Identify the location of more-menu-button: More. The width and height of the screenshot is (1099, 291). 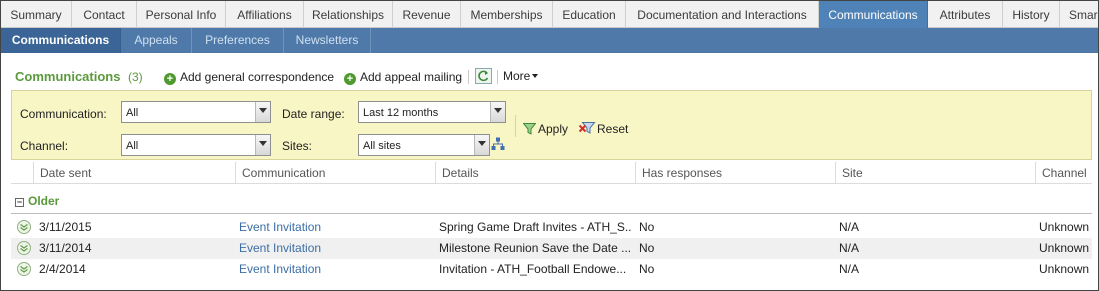
(521, 76).